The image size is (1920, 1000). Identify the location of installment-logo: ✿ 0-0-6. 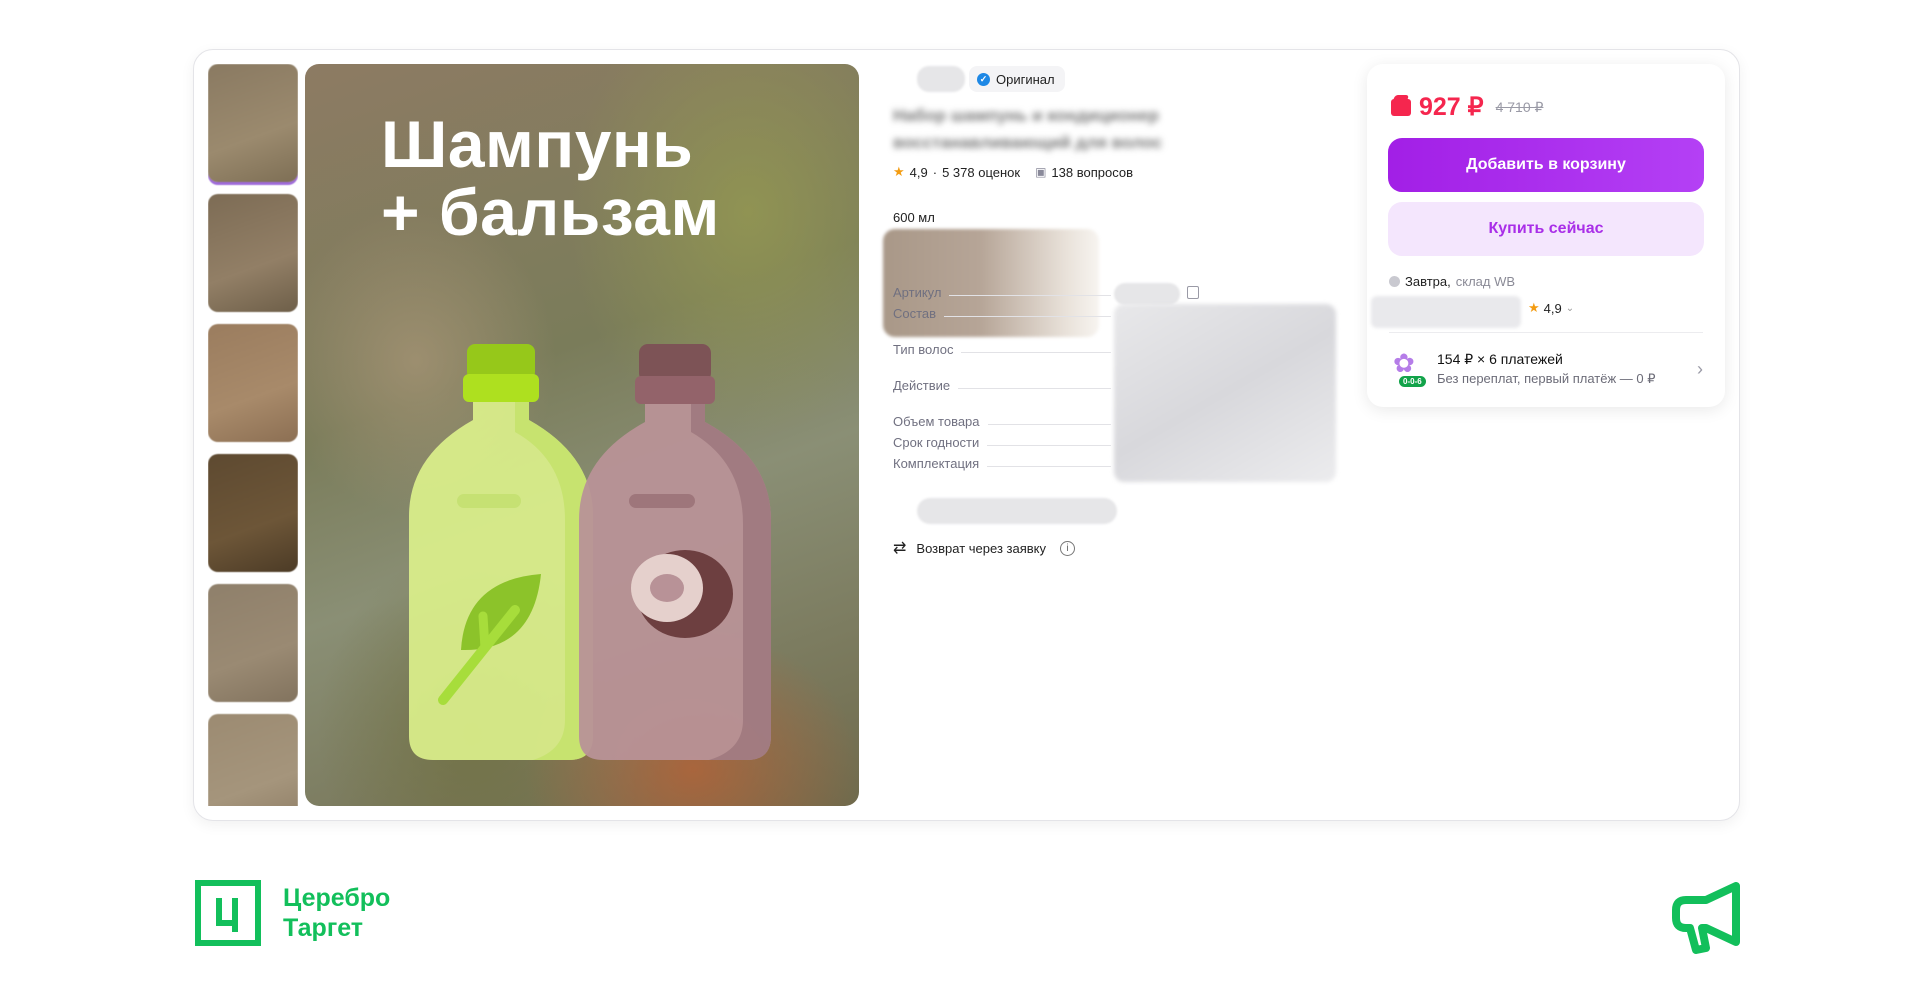
(1409, 369).